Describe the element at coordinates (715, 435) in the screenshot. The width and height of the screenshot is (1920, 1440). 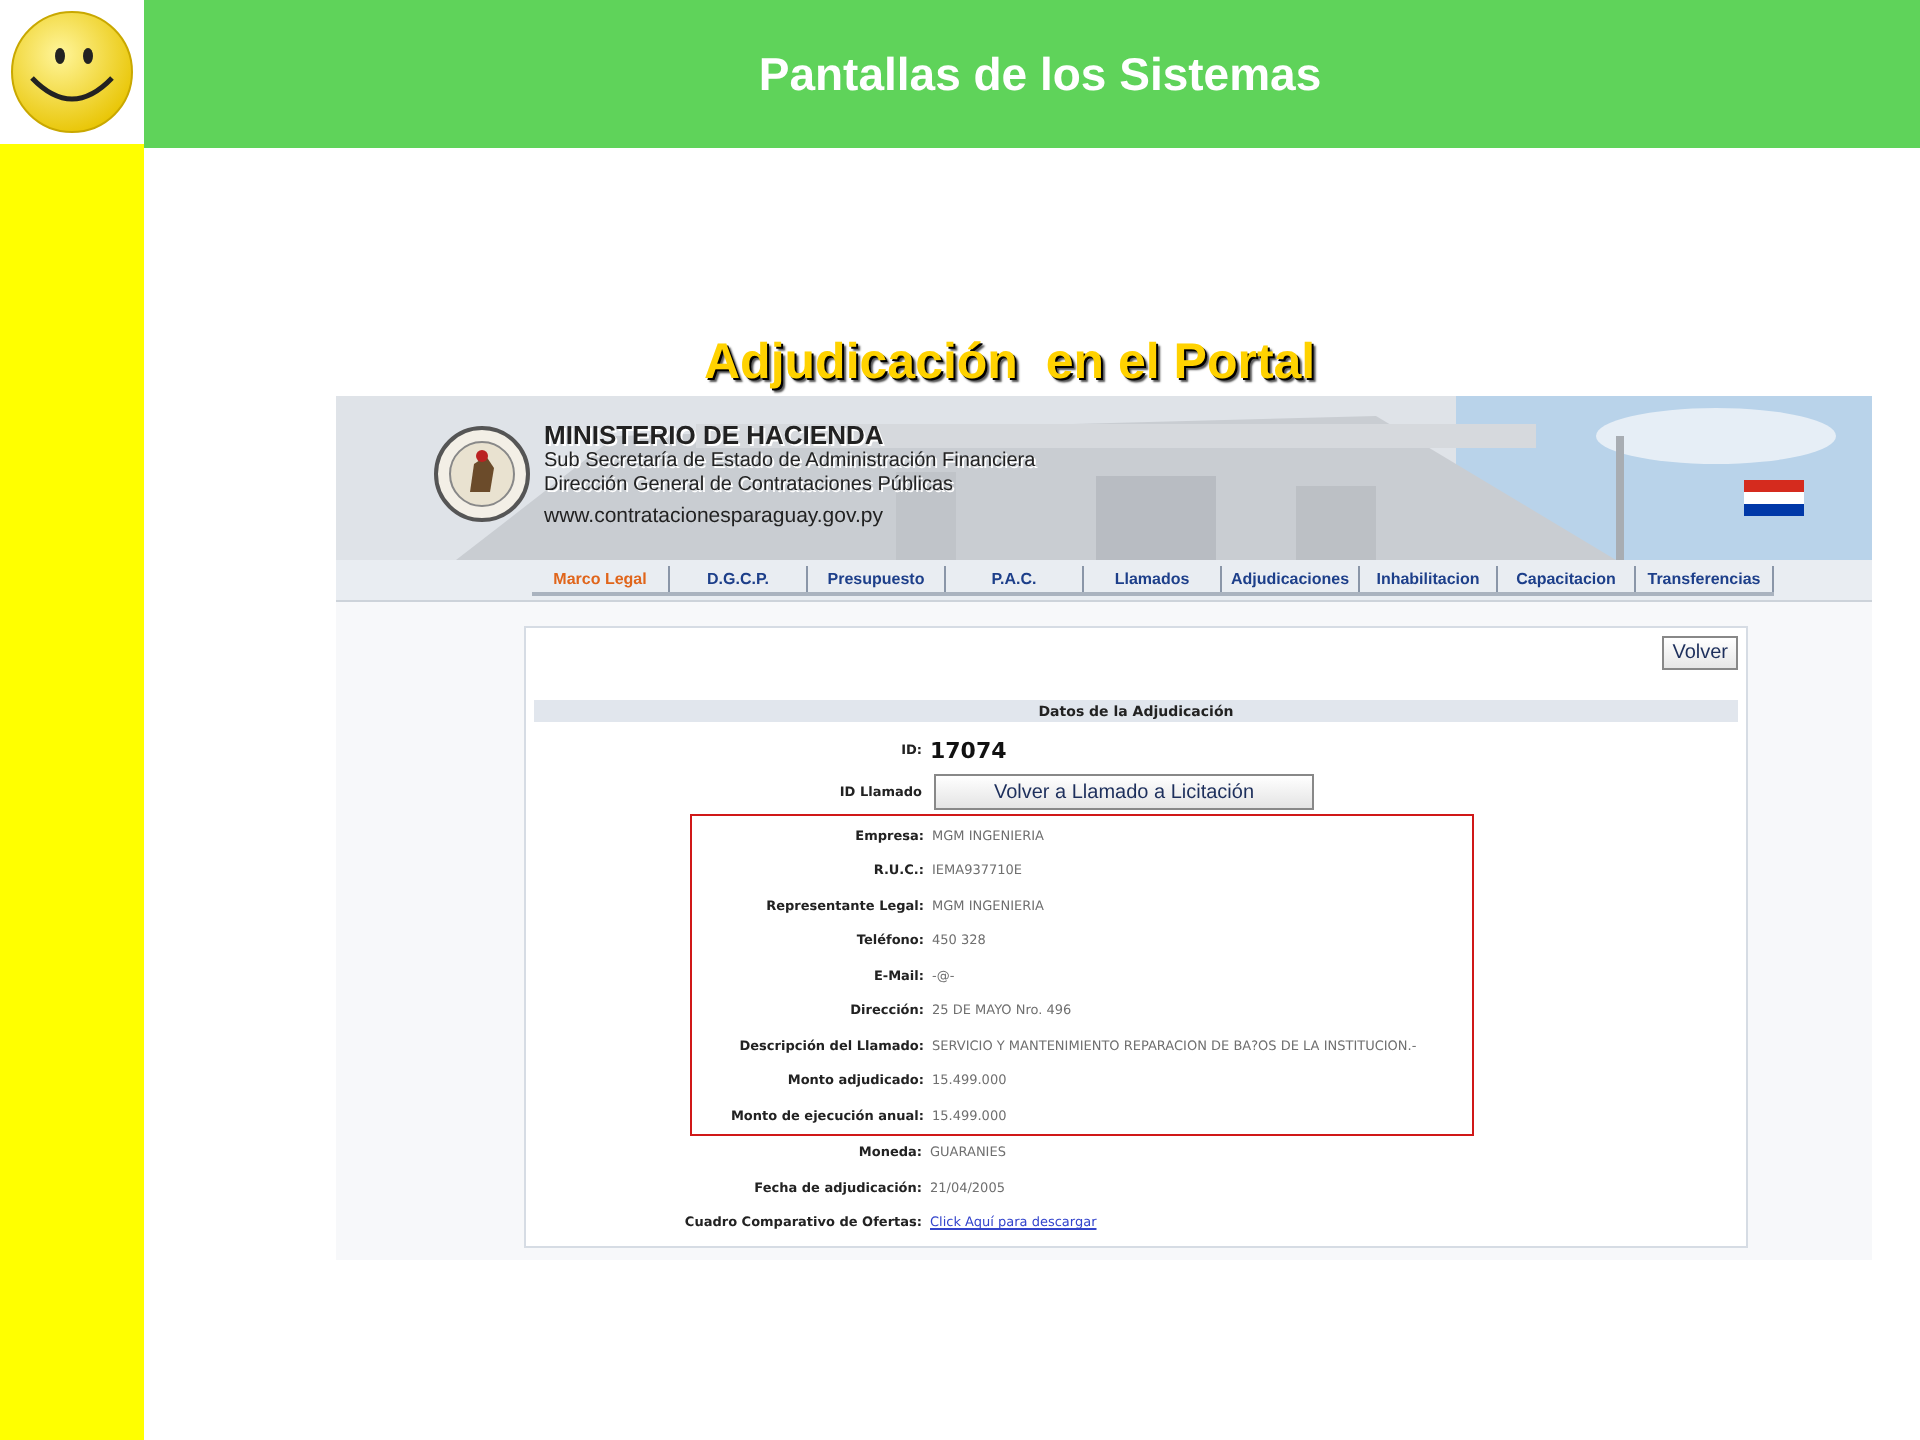
I see `ministry-name: MINISTERIO DE HACIENDA` at that location.